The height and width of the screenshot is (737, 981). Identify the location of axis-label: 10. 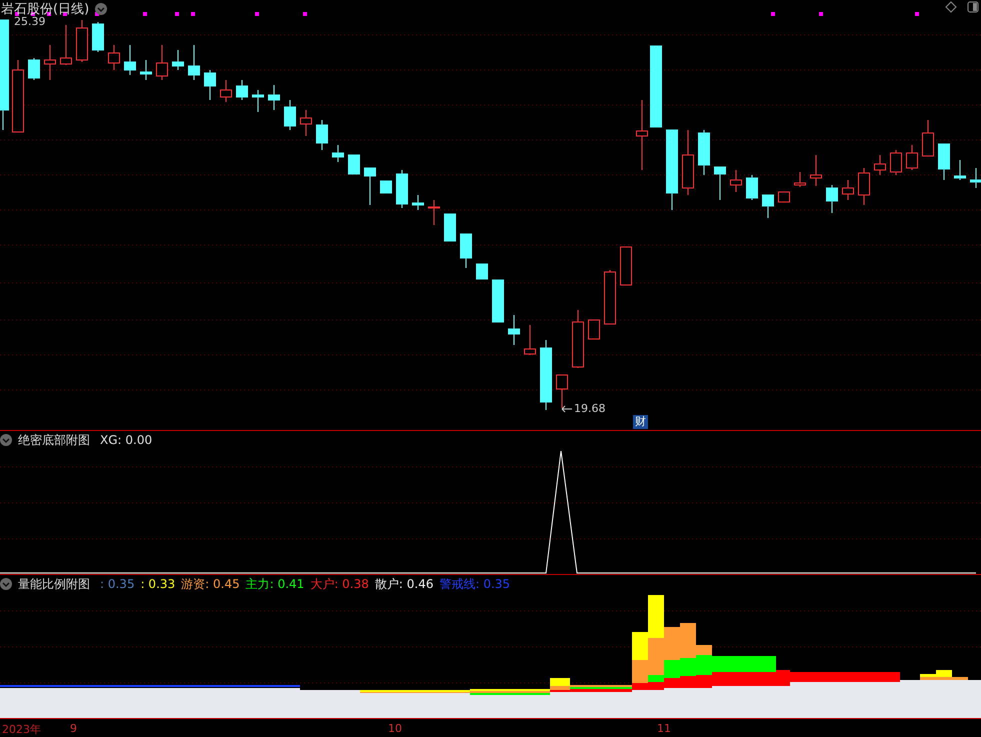
(395, 728).